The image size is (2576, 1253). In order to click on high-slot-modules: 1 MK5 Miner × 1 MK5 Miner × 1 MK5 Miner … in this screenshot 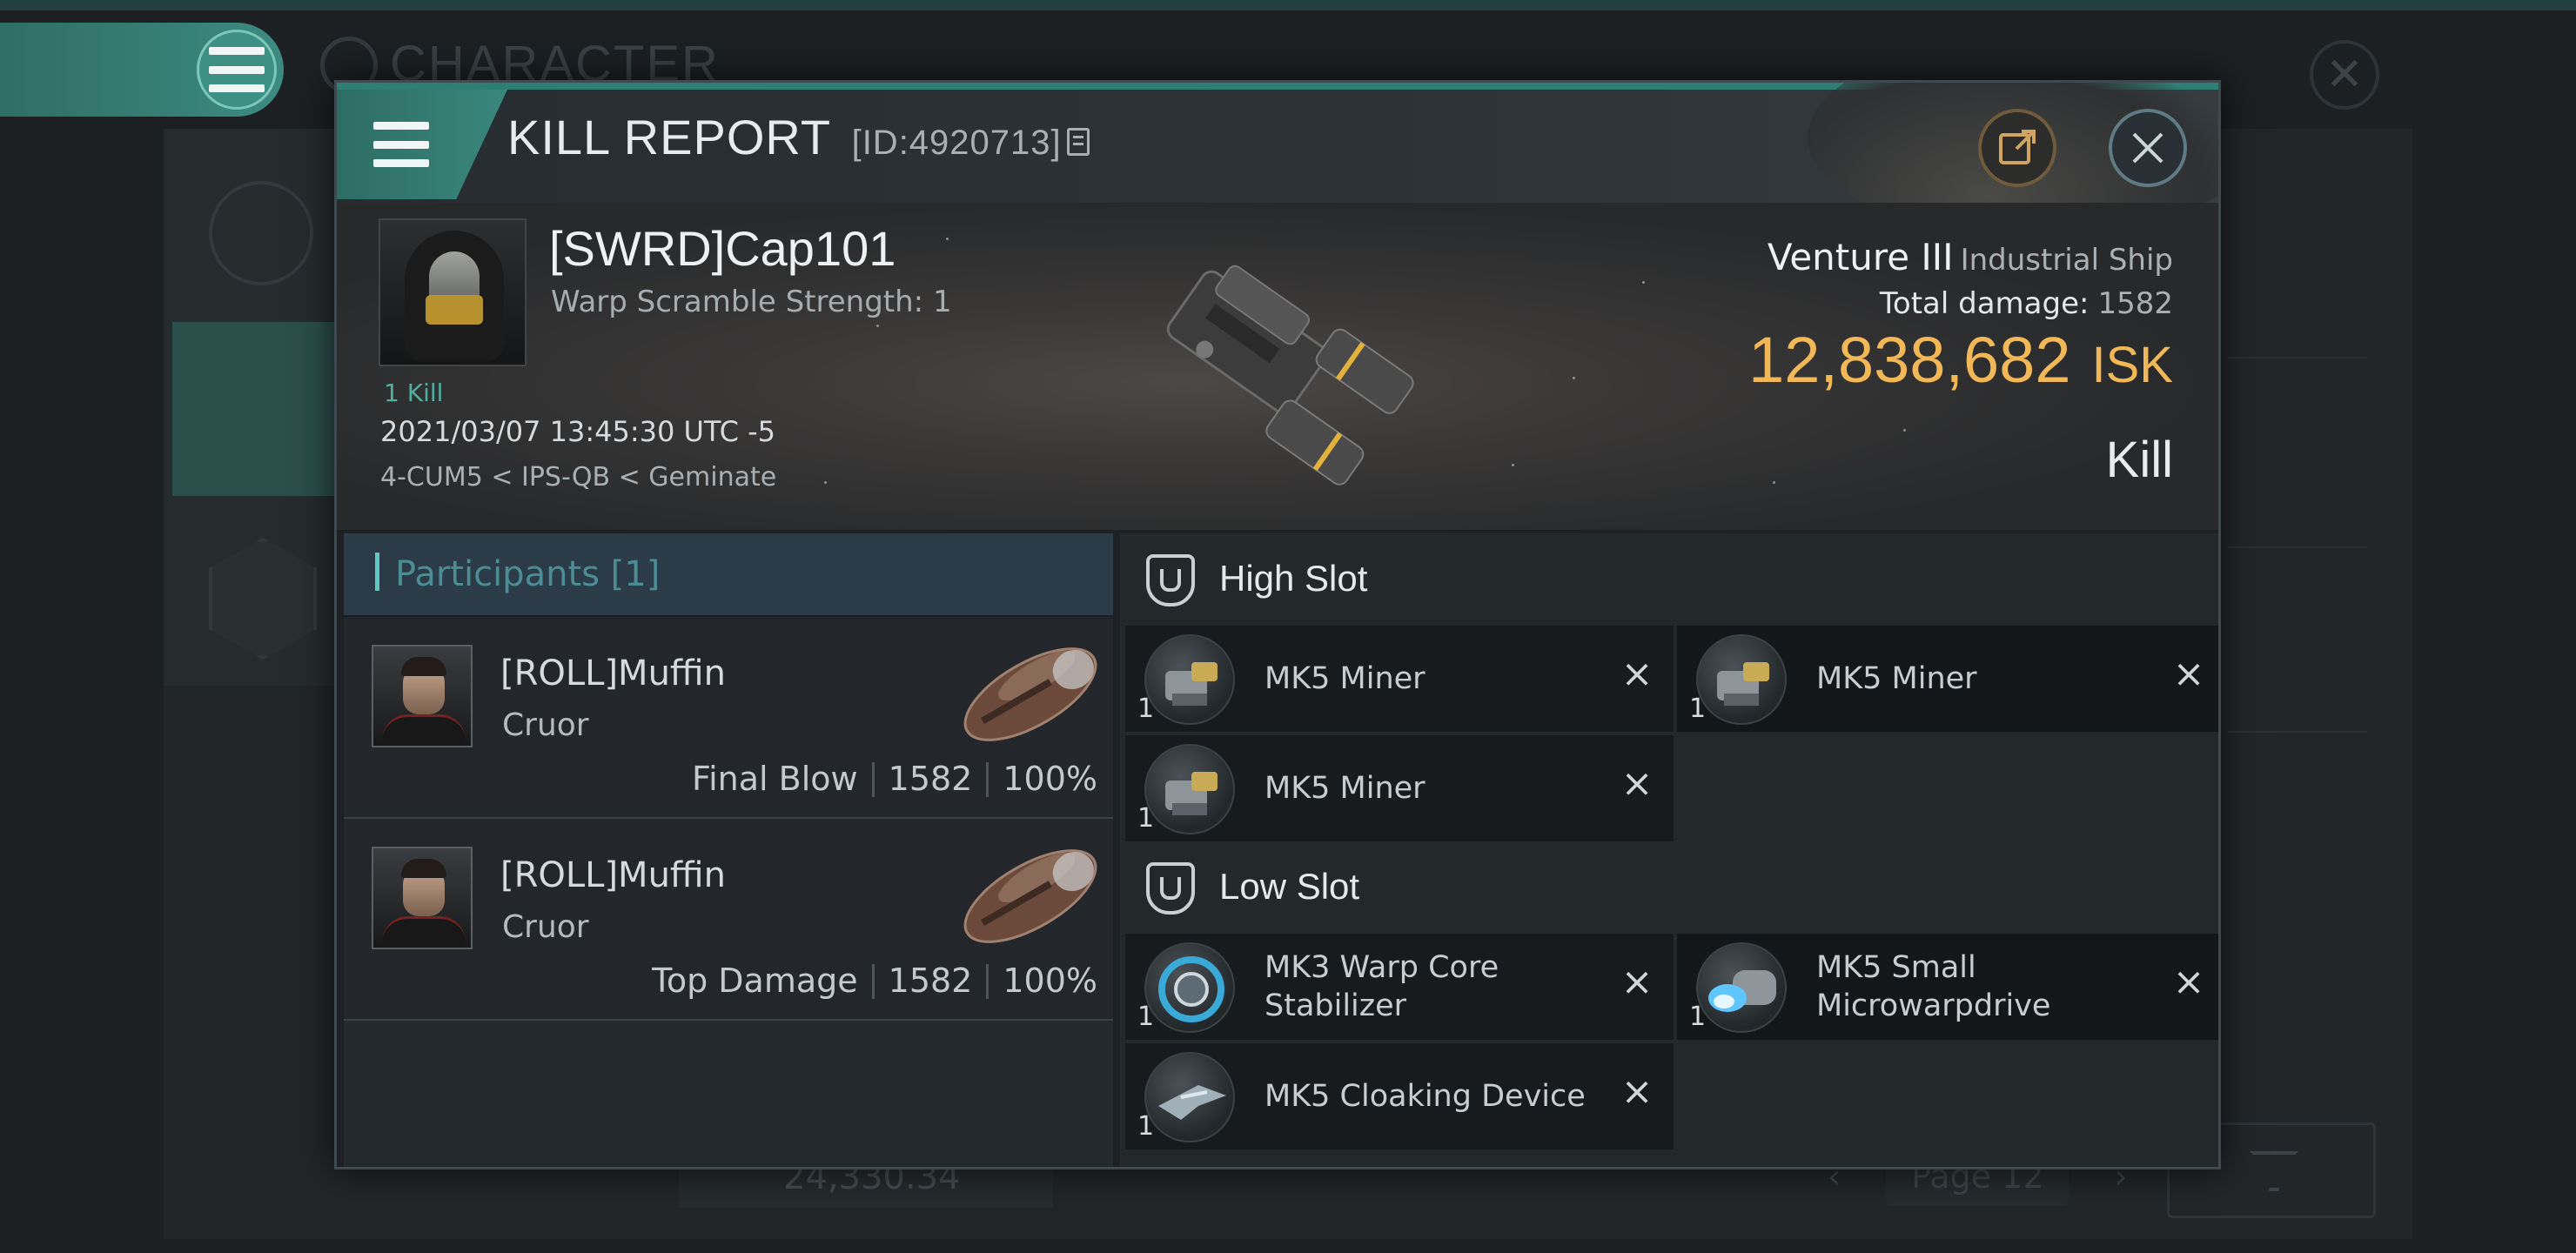, I will do `click(1669, 733)`.